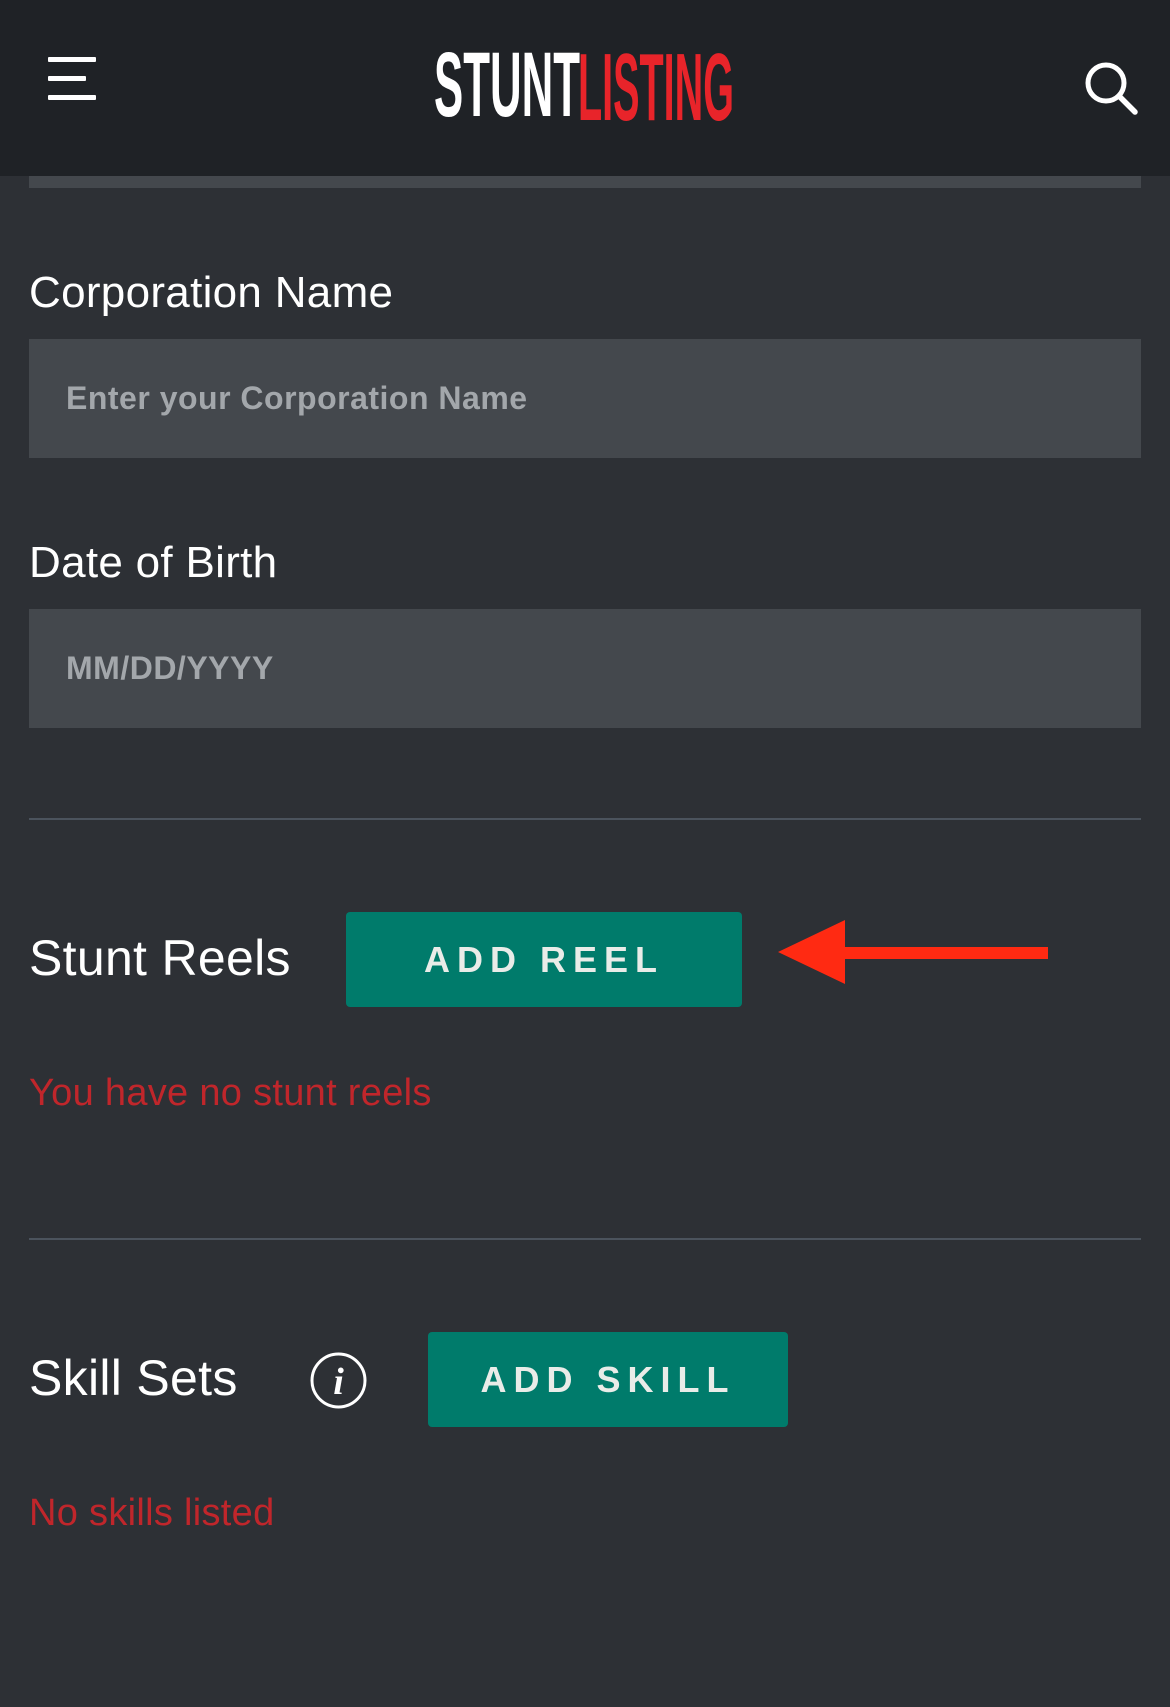  What do you see at coordinates (152, 1513) in the screenshot?
I see `no-skills-message: No skills listed` at bounding box center [152, 1513].